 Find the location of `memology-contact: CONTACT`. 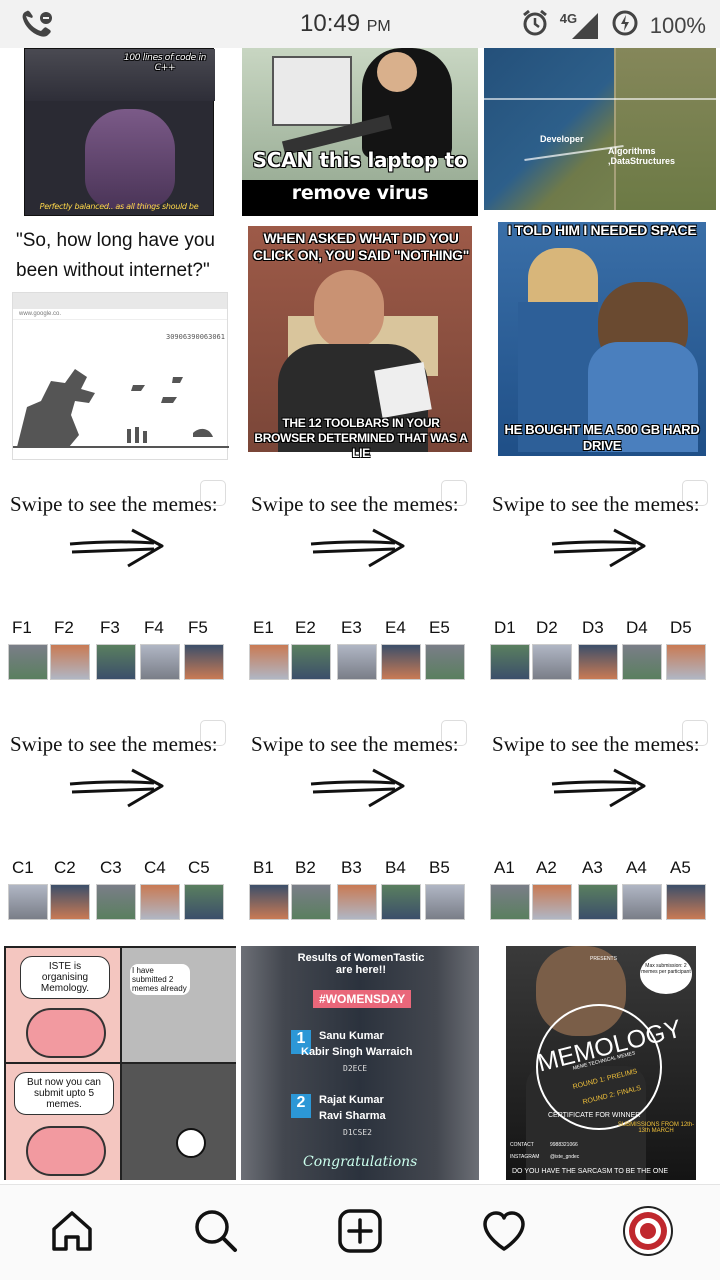

memology-contact: CONTACT is located at coordinates (522, 1145).